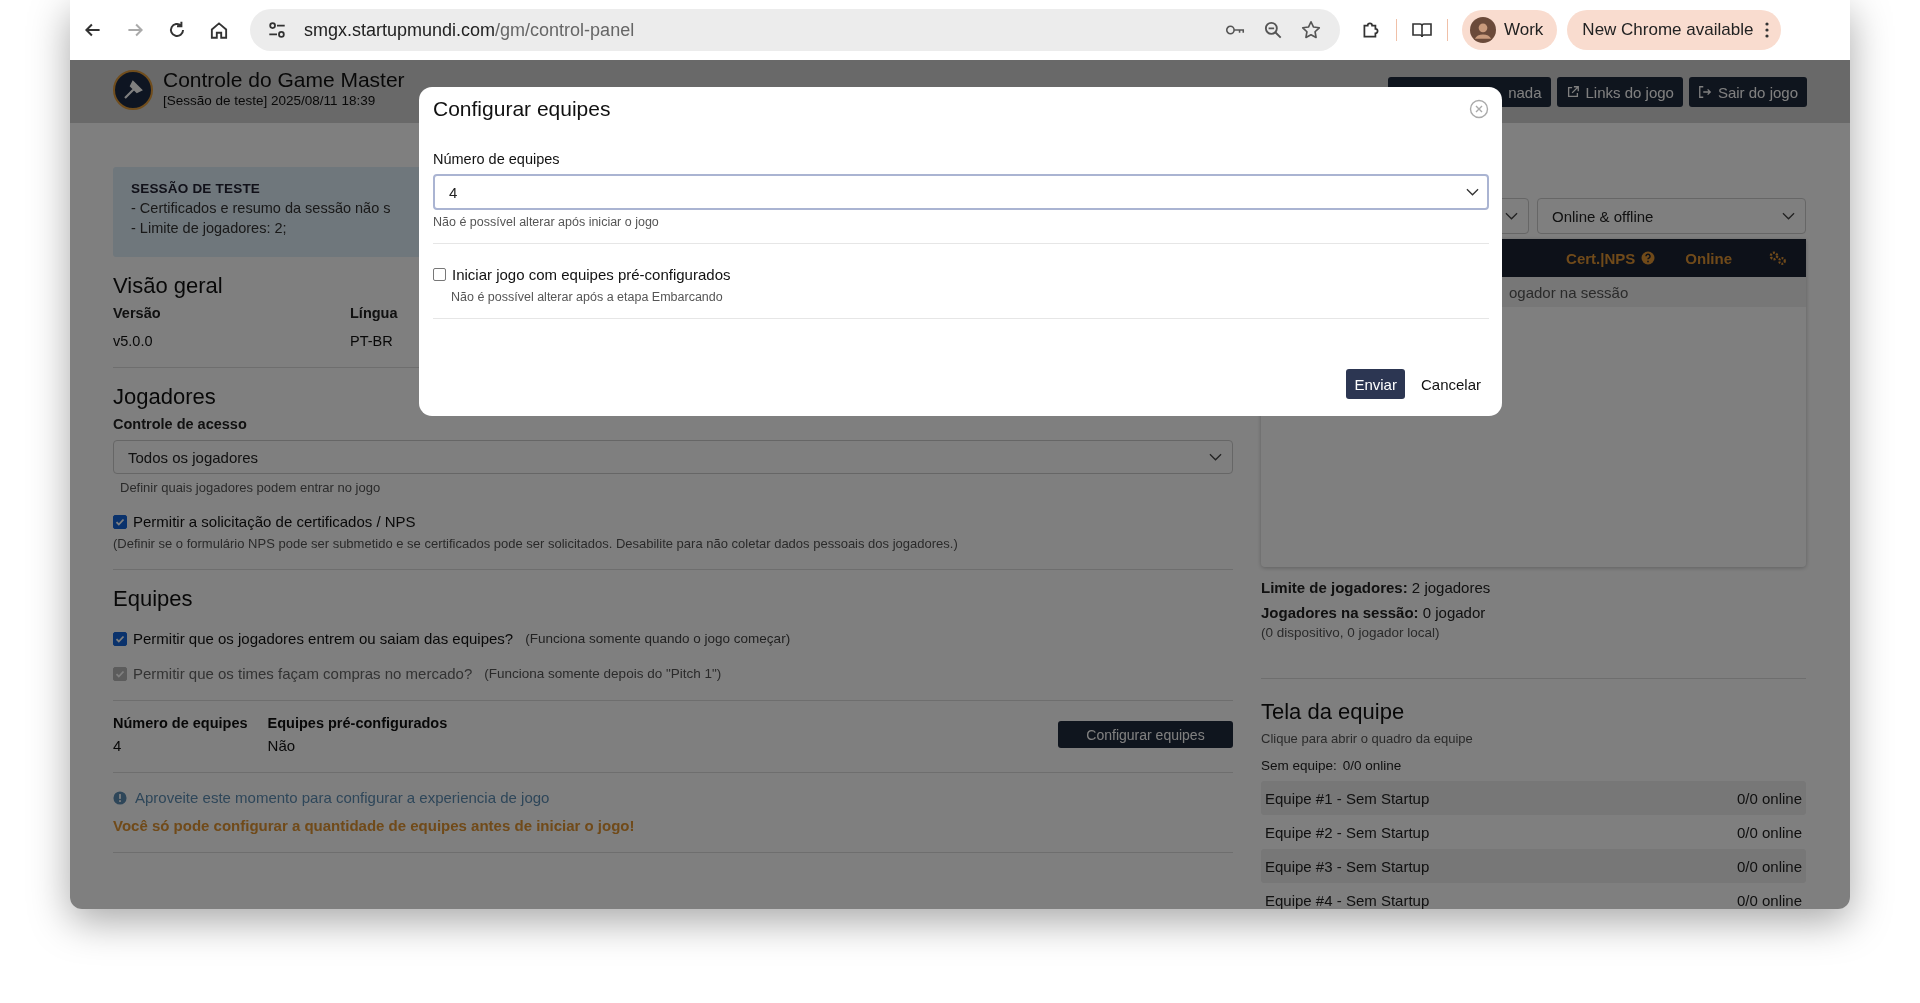  What do you see at coordinates (180, 424) in the screenshot?
I see `field-label: Controle de acesso` at bounding box center [180, 424].